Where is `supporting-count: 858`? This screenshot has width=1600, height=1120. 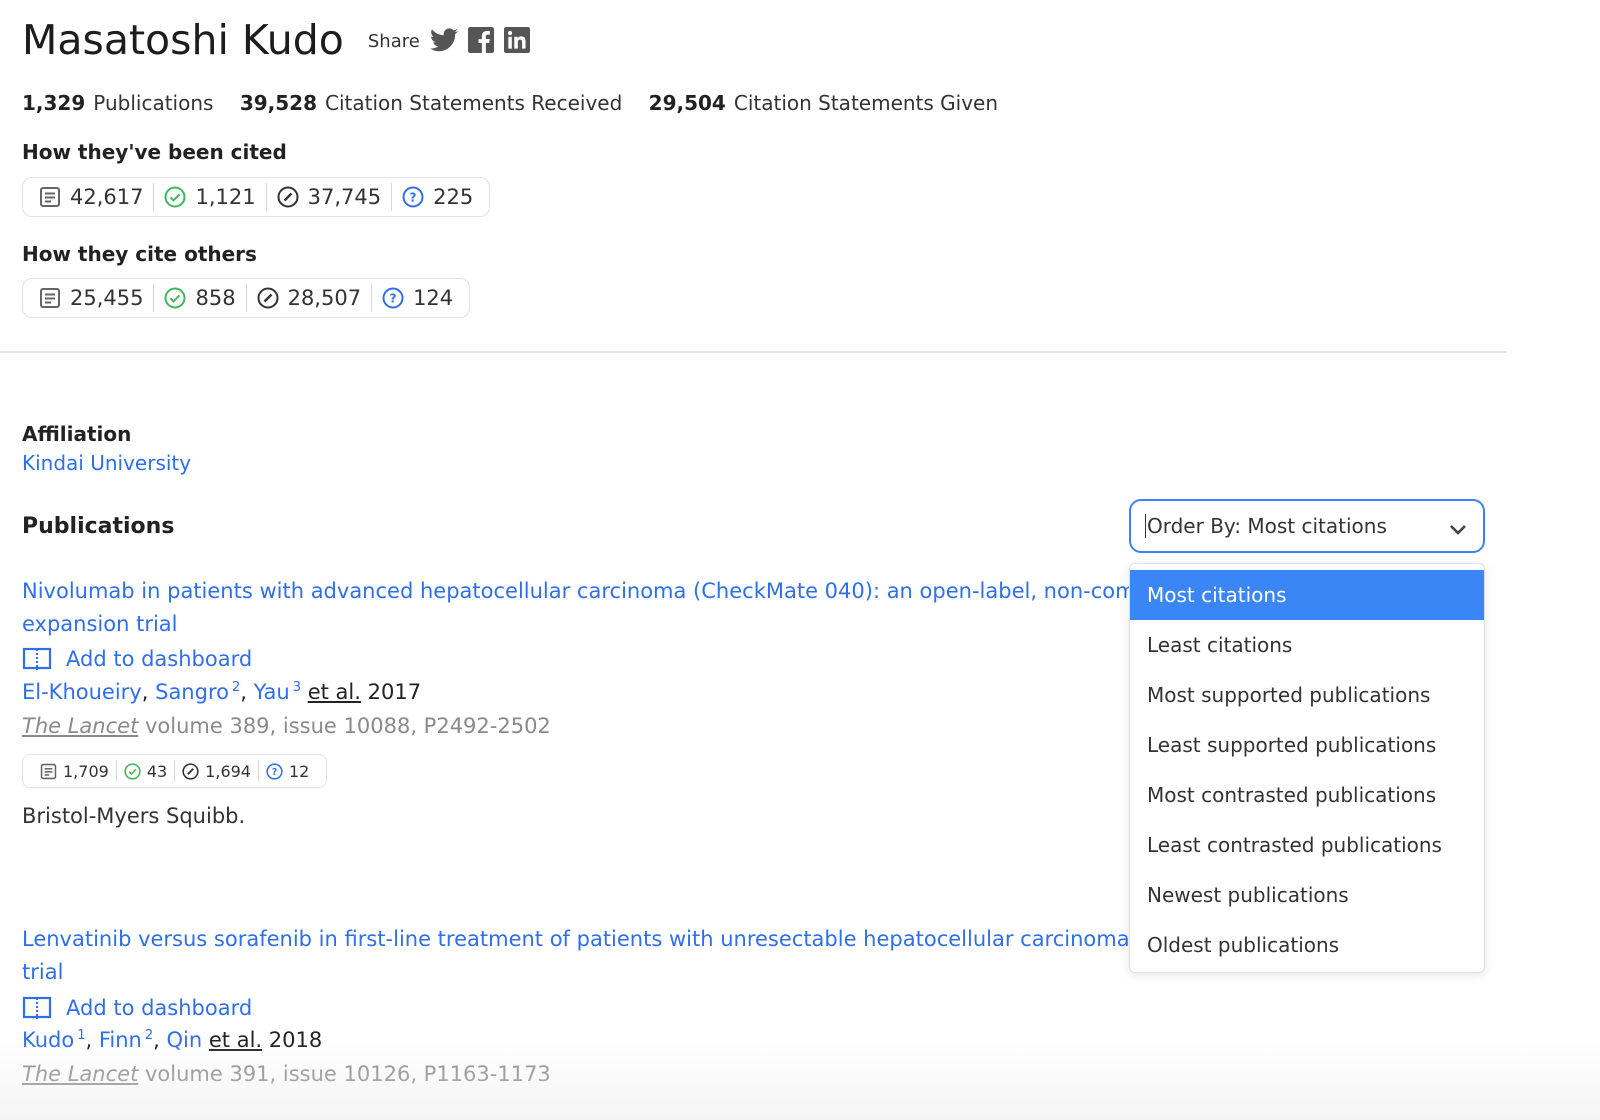 supporting-count: 858 is located at coordinates (215, 298).